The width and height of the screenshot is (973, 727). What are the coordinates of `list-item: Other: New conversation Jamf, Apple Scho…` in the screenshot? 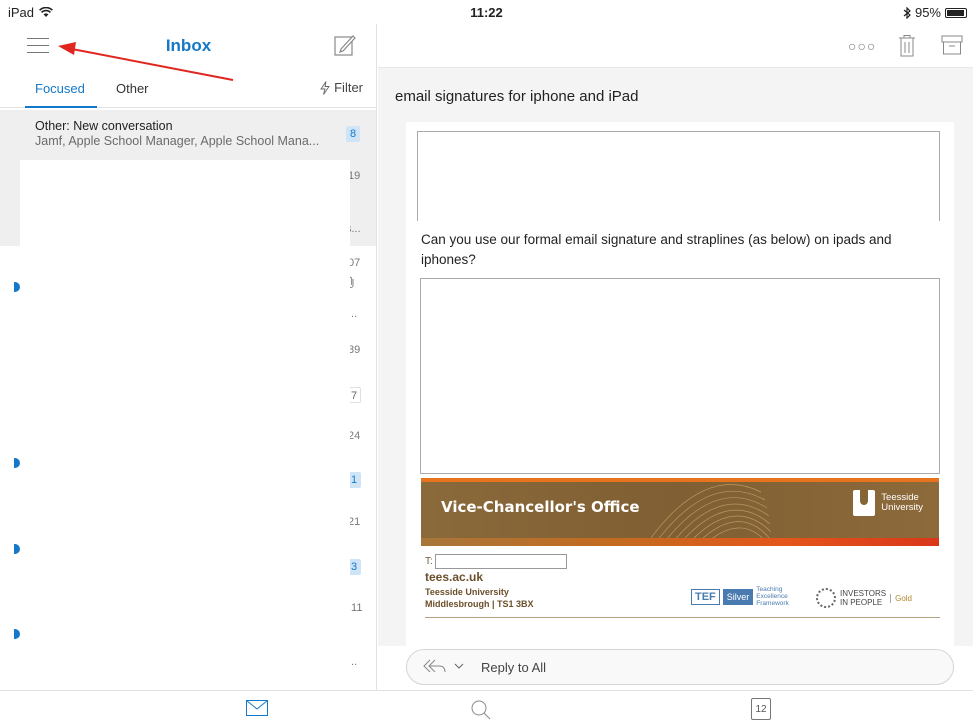 It's located at (188, 134).